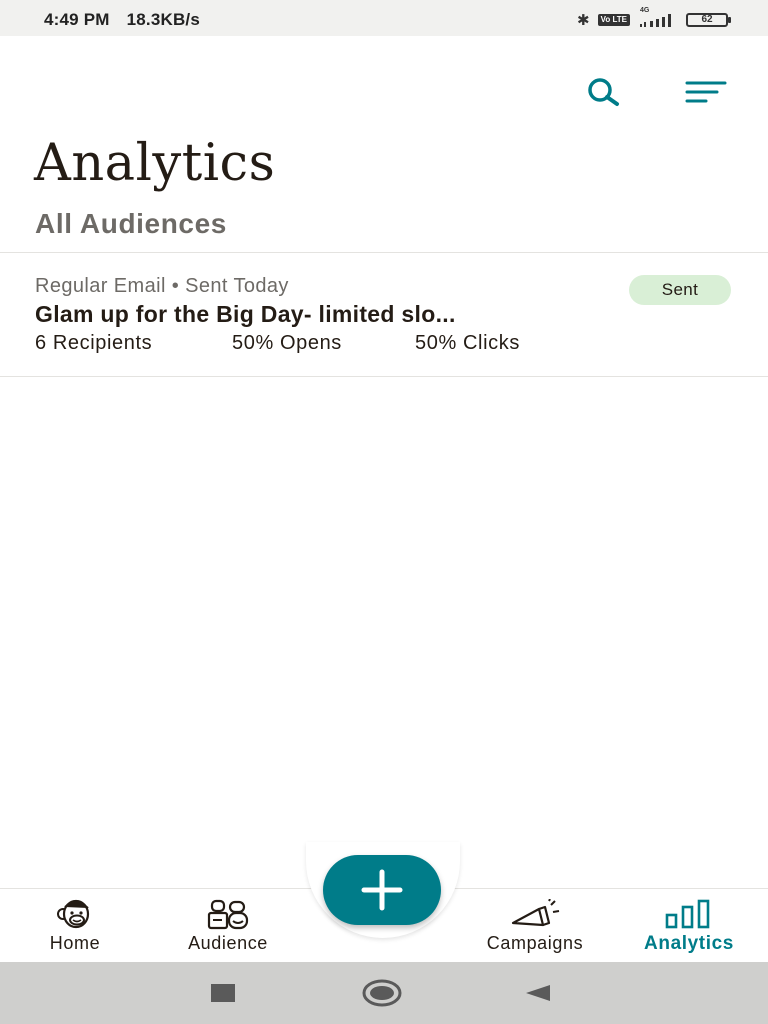 The image size is (768, 1024). What do you see at coordinates (535, 943) in the screenshot?
I see `nav-label-campaigns: Campaigns` at bounding box center [535, 943].